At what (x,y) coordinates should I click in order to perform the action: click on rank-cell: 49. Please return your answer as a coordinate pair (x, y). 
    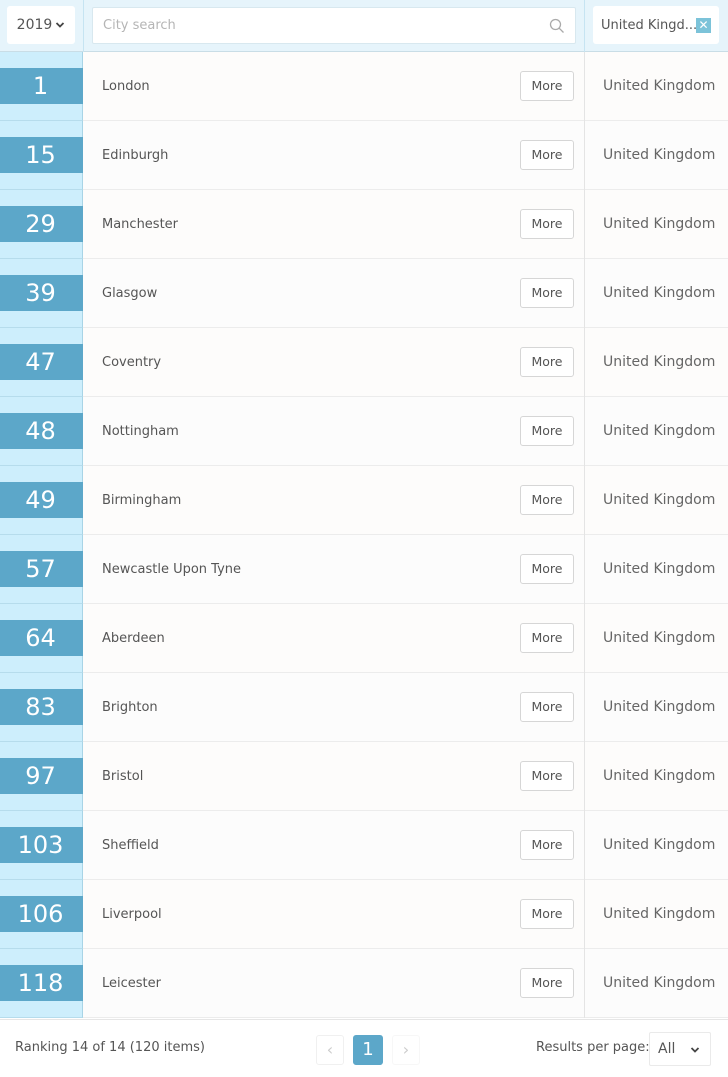
    Looking at the image, I should click on (41, 500).